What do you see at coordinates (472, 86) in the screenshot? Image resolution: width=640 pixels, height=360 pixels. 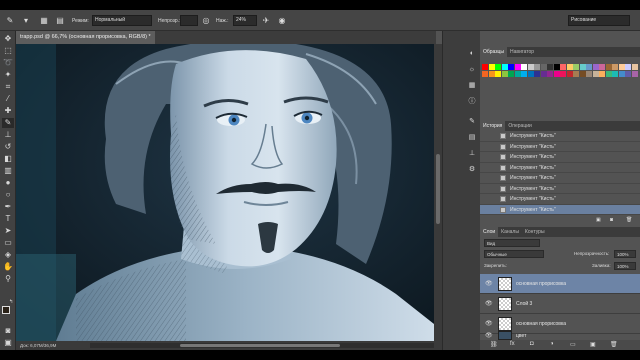 I see `styles-panel-icon: ▦` at bounding box center [472, 86].